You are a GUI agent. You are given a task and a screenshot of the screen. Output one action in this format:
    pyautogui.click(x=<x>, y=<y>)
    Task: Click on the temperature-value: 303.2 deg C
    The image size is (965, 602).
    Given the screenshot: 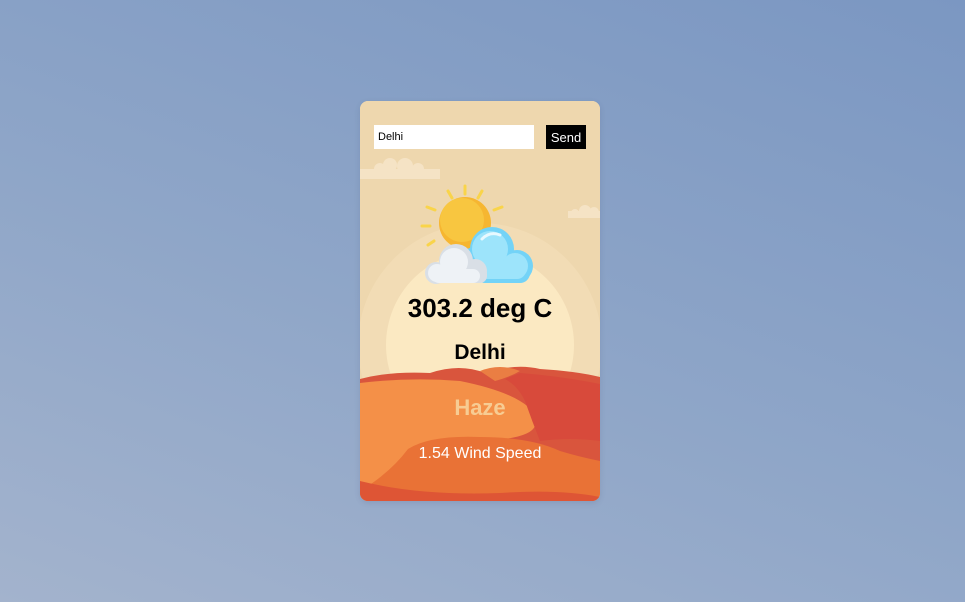 What is the action you would take?
    pyautogui.click(x=480, y=308)
    